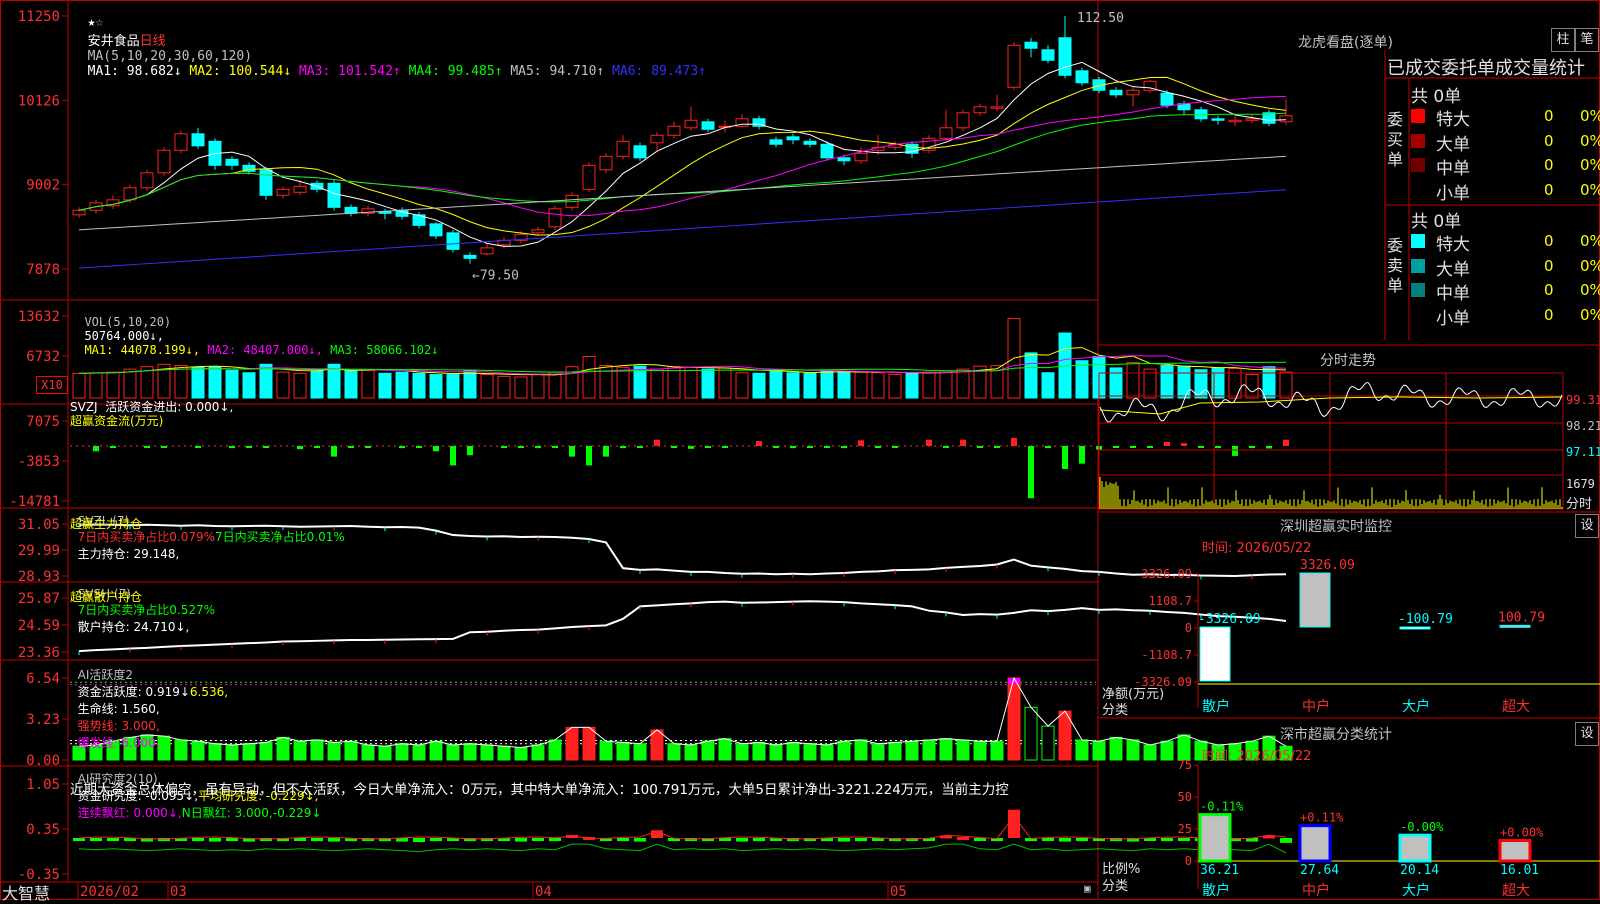 The width and height of the screenshot is (1600, 904). I want to click on period-label: 日线, so click(153, 41).